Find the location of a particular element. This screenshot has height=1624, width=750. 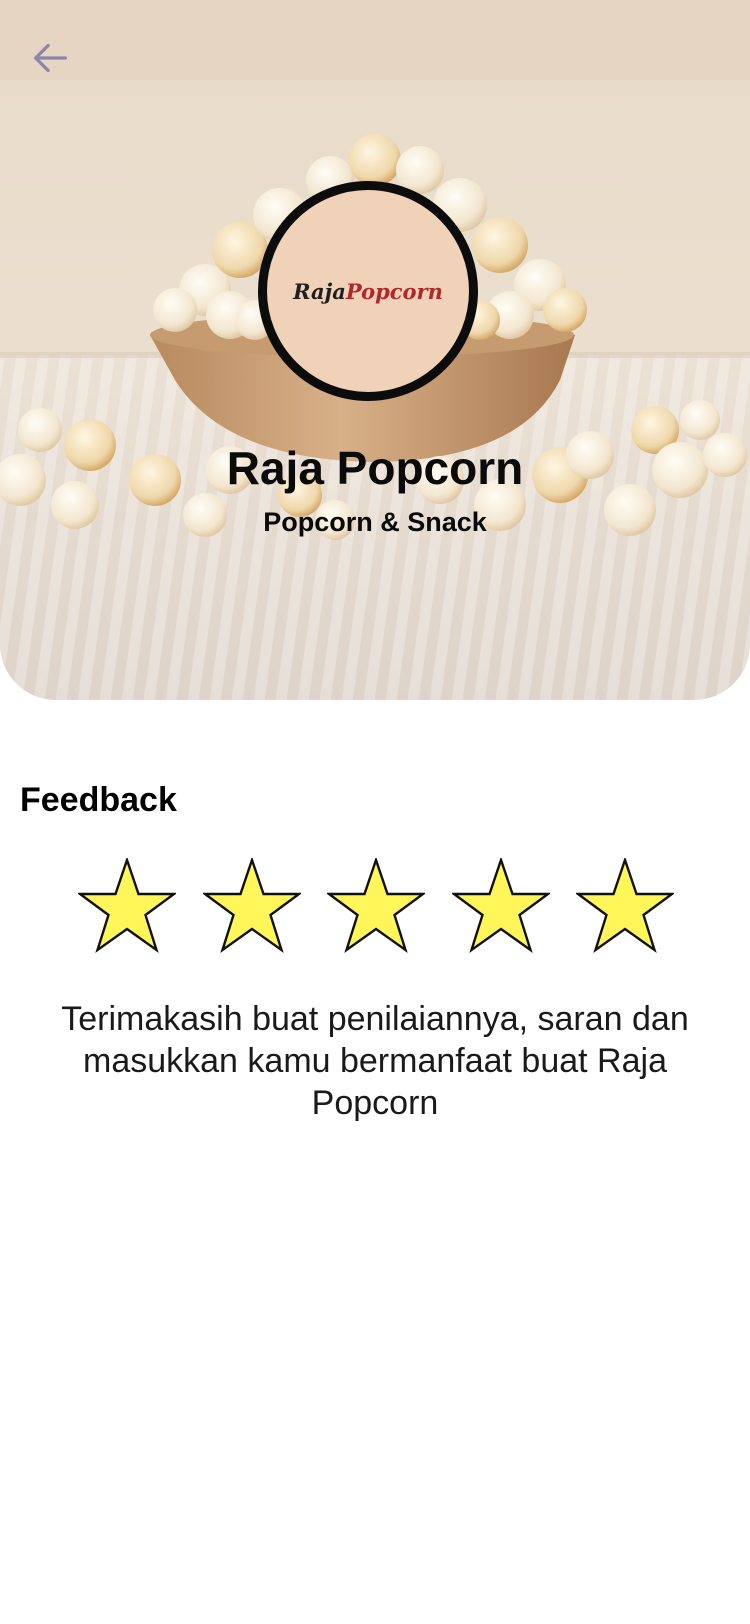

arrow-left-icon is located at coordinates (50, 58).